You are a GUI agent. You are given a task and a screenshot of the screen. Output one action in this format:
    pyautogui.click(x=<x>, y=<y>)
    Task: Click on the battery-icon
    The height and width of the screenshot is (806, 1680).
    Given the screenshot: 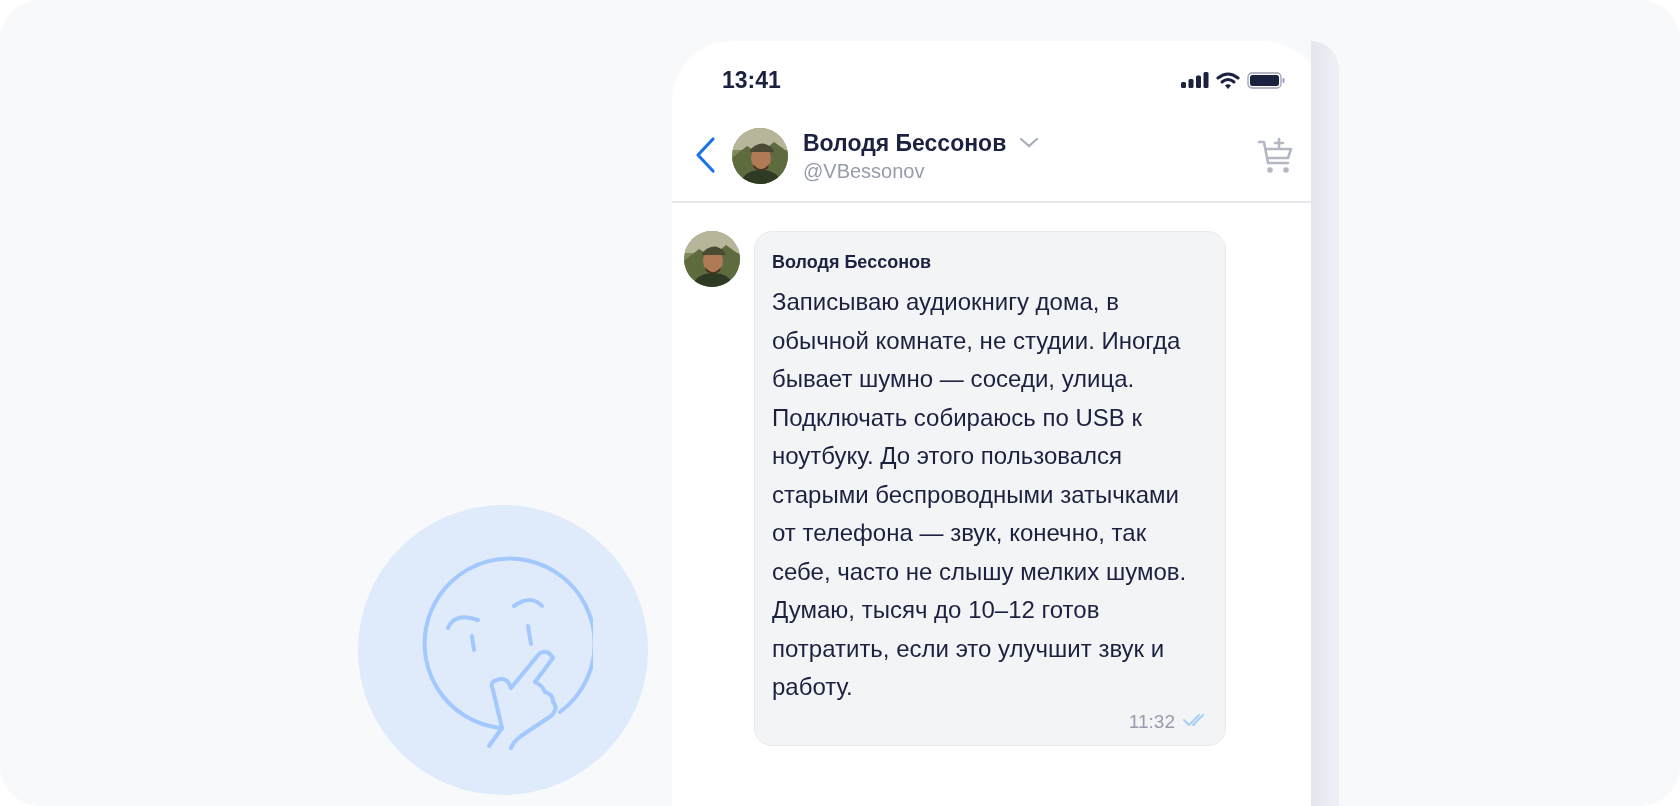 What is the action you would take?
    pyautogui.click(x=1266, y=80)
    